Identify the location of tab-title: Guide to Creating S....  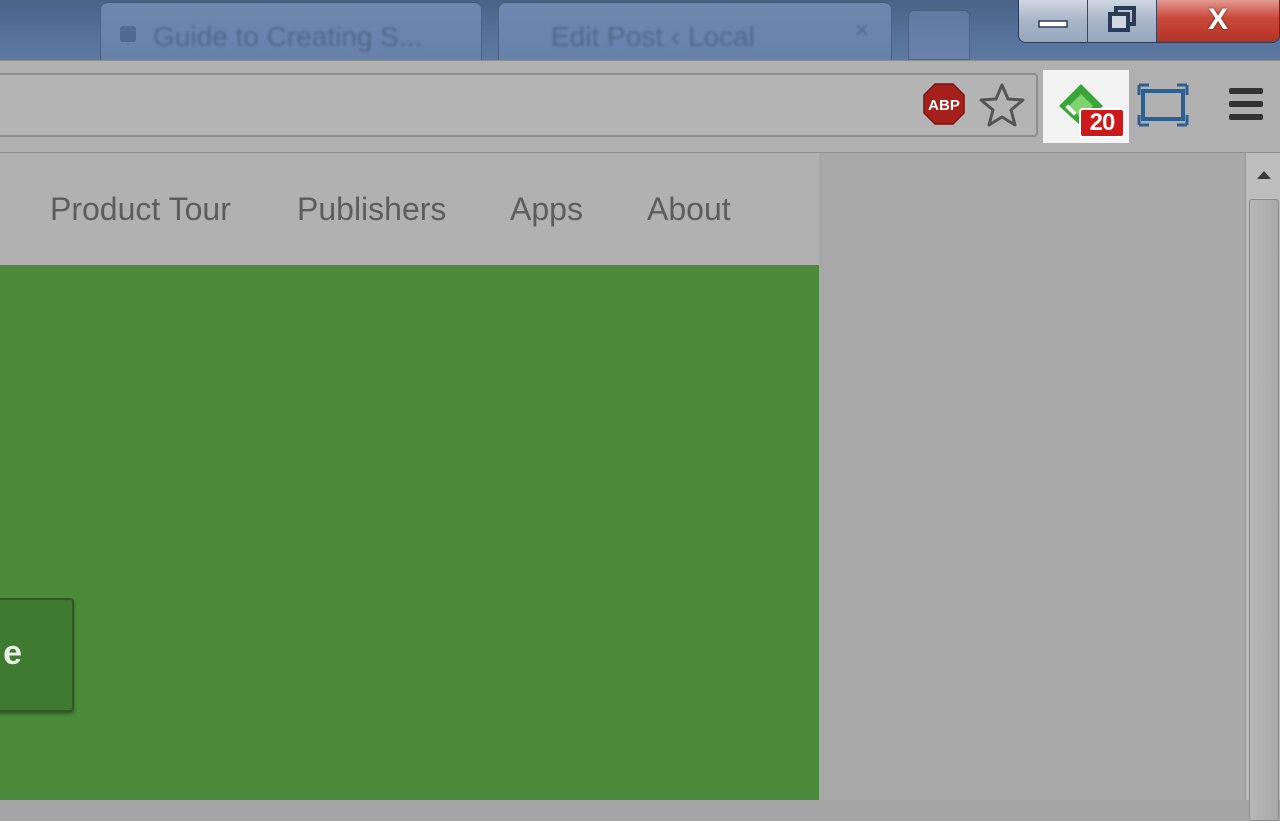
(288, 36).